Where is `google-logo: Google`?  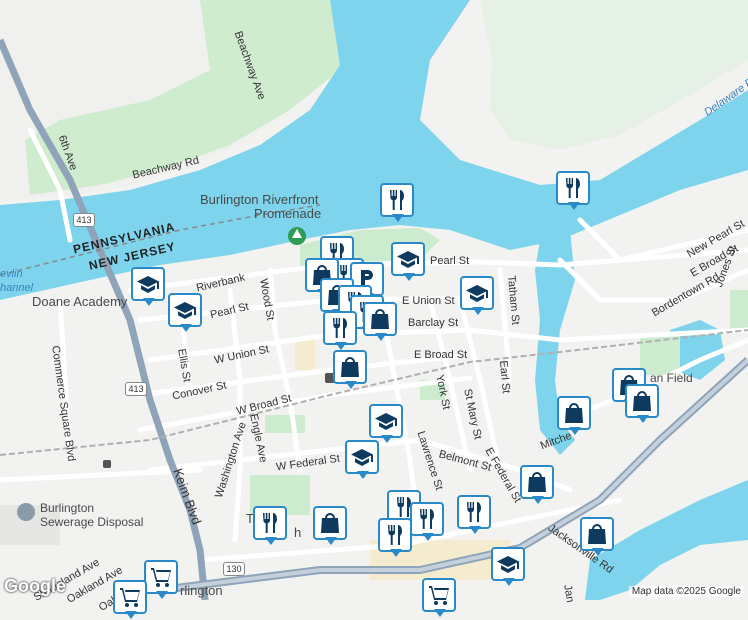 google-logo: Google is located at coordinates (35, 586).